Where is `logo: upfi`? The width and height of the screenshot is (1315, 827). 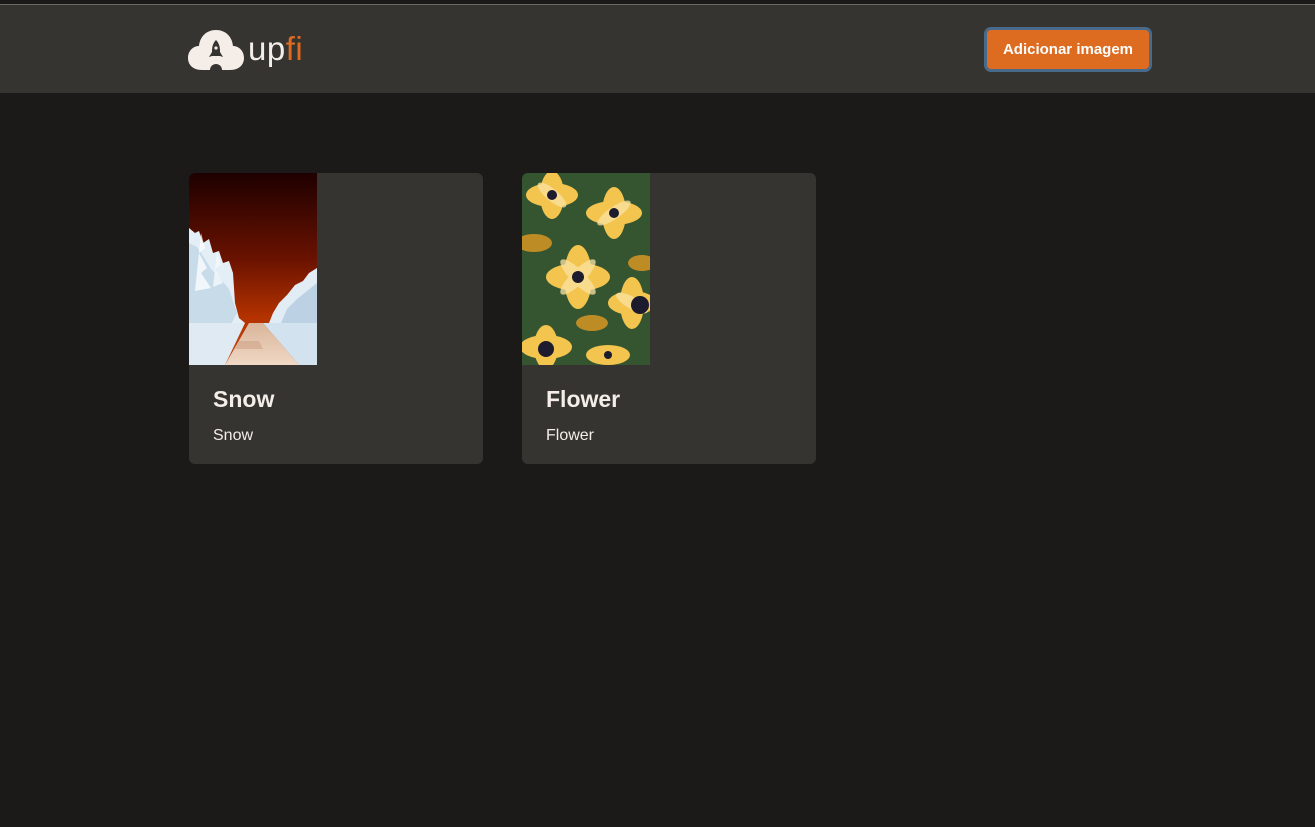 logo: upfi is located at coordinates (245, 50).